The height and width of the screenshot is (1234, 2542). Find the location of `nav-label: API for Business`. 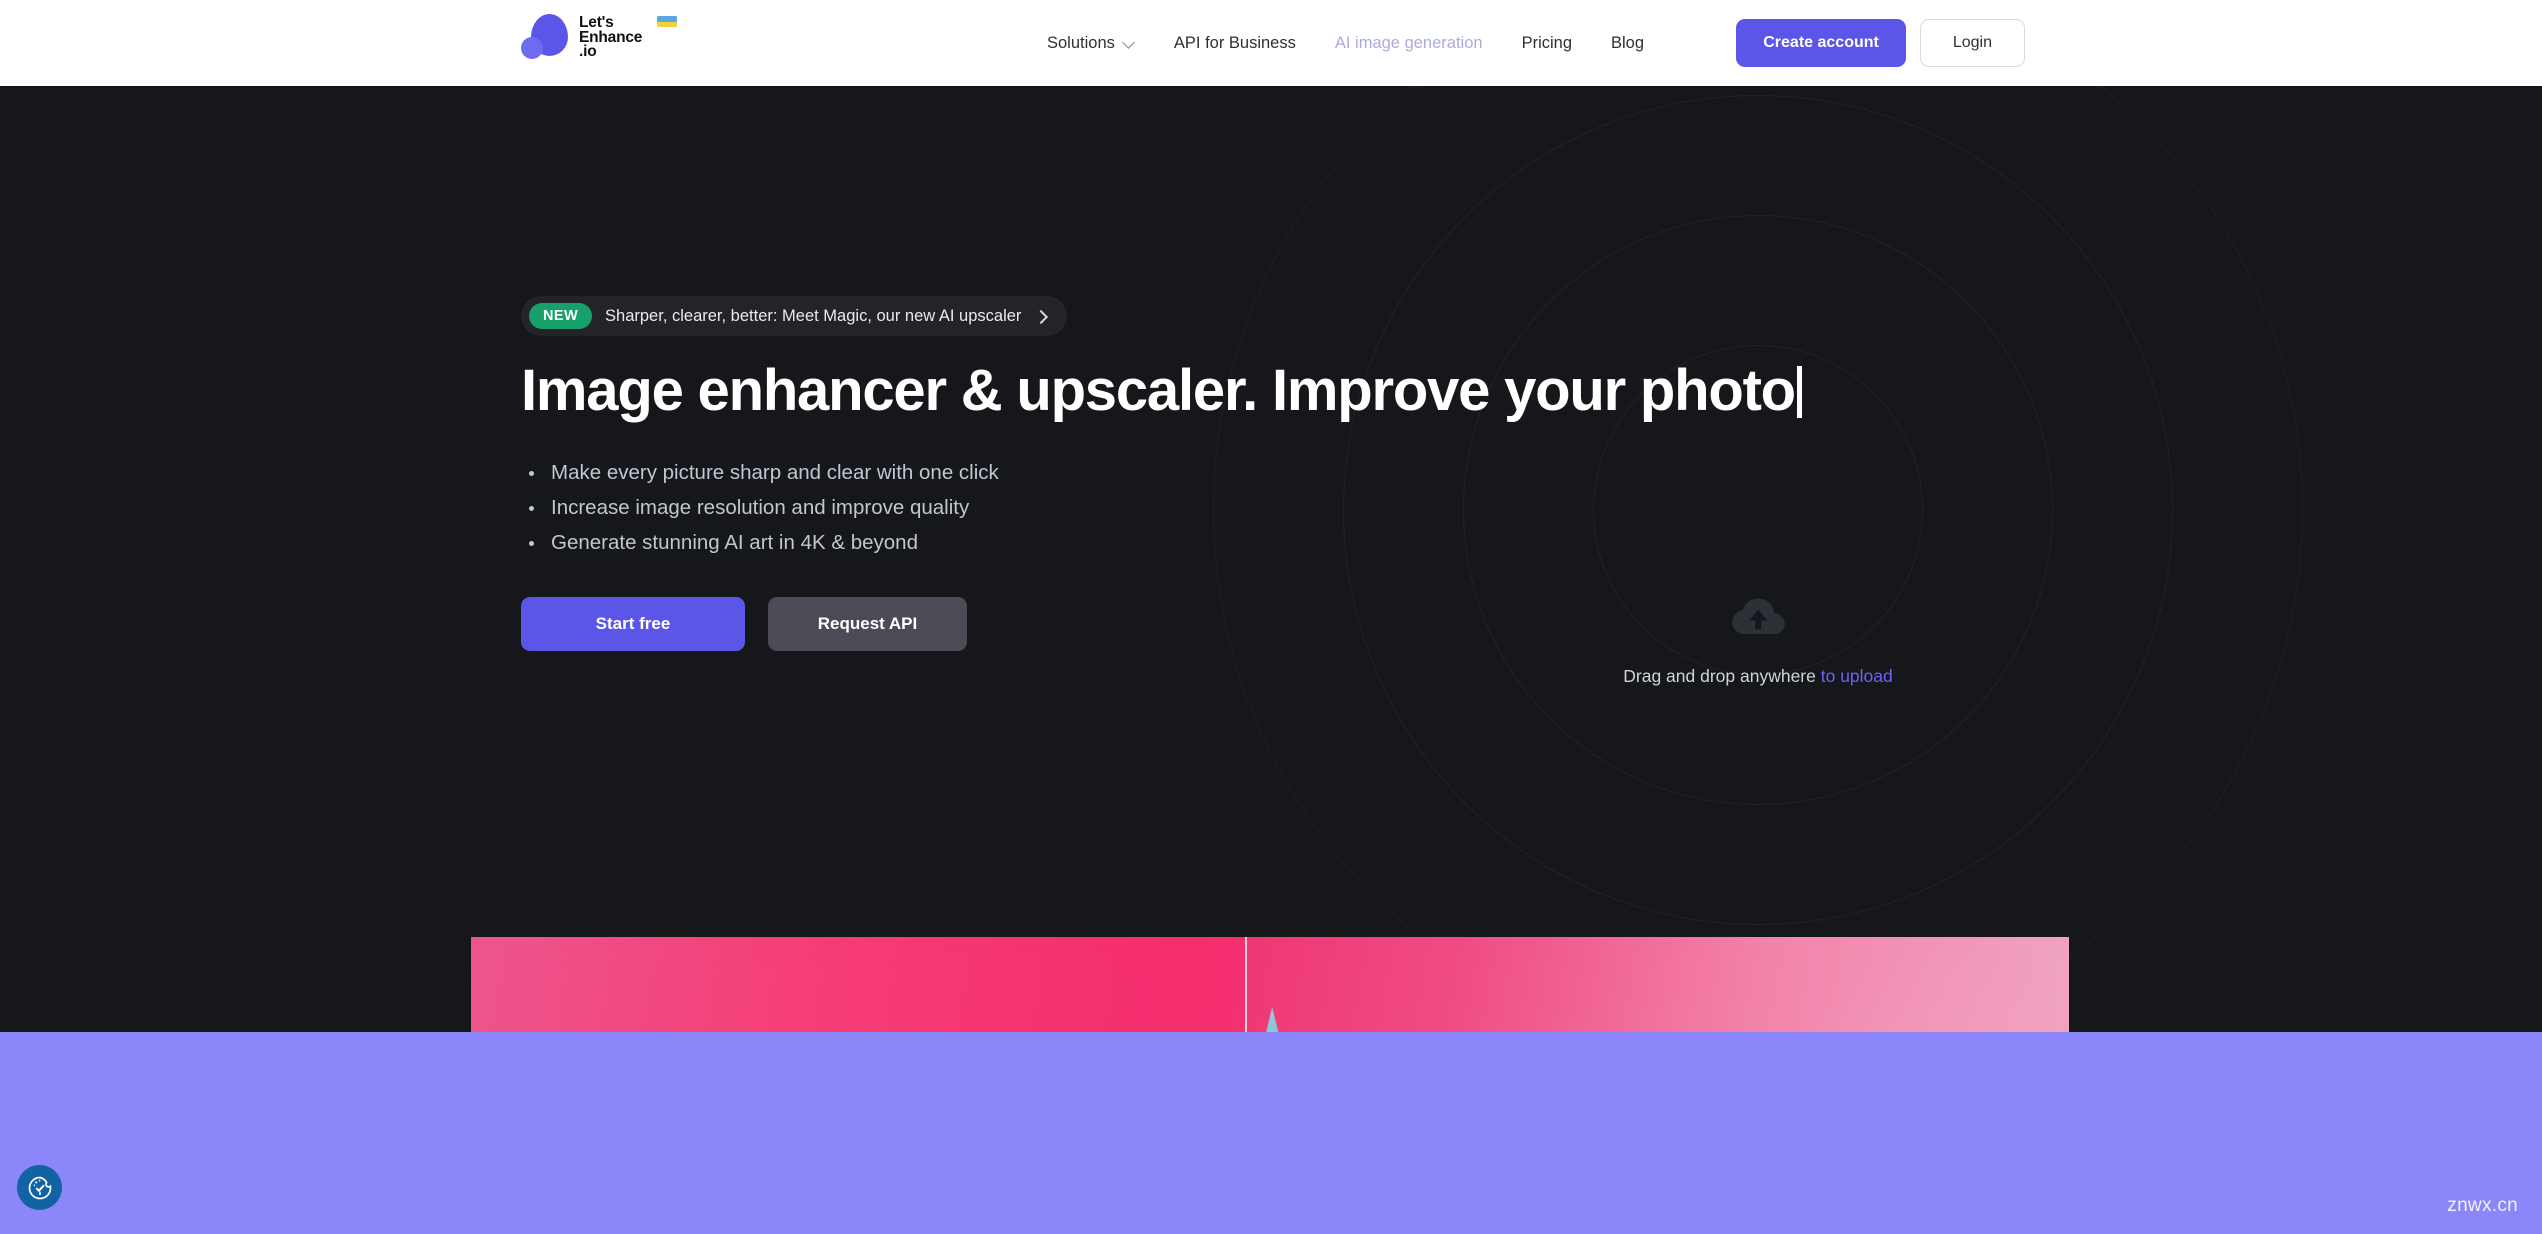

nav-label: API for Business is located at coordinates (1234, 42).